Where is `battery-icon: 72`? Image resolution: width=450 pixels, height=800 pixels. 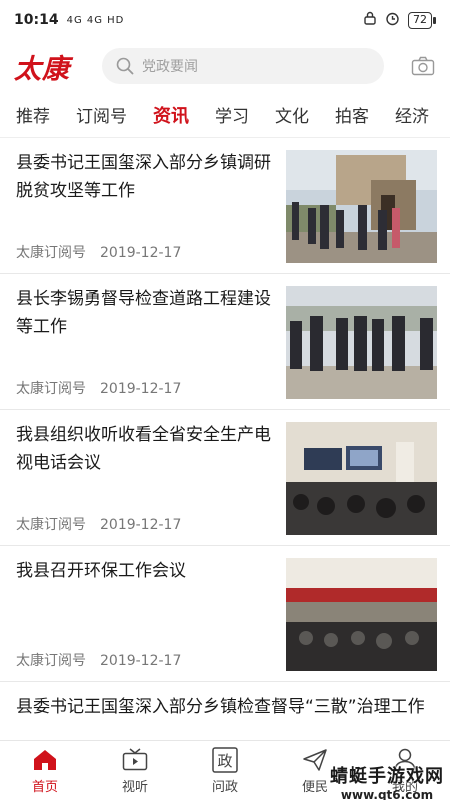
battery-icon: 72 is located at coordinates (422, 20).